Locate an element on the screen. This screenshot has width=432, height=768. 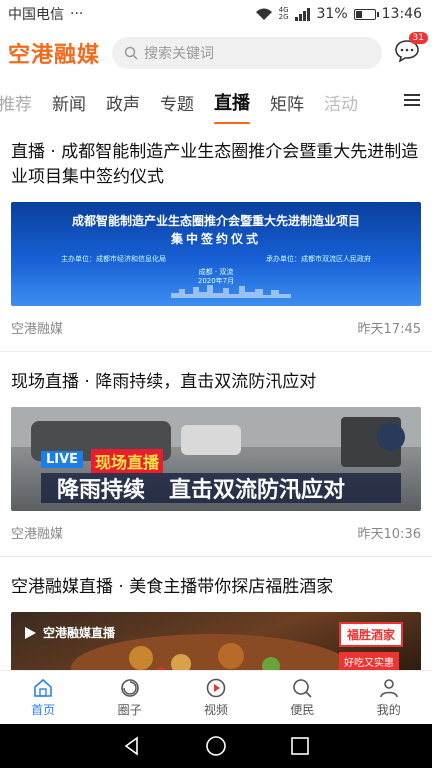
user-icon is located at coordinates (388, 688).